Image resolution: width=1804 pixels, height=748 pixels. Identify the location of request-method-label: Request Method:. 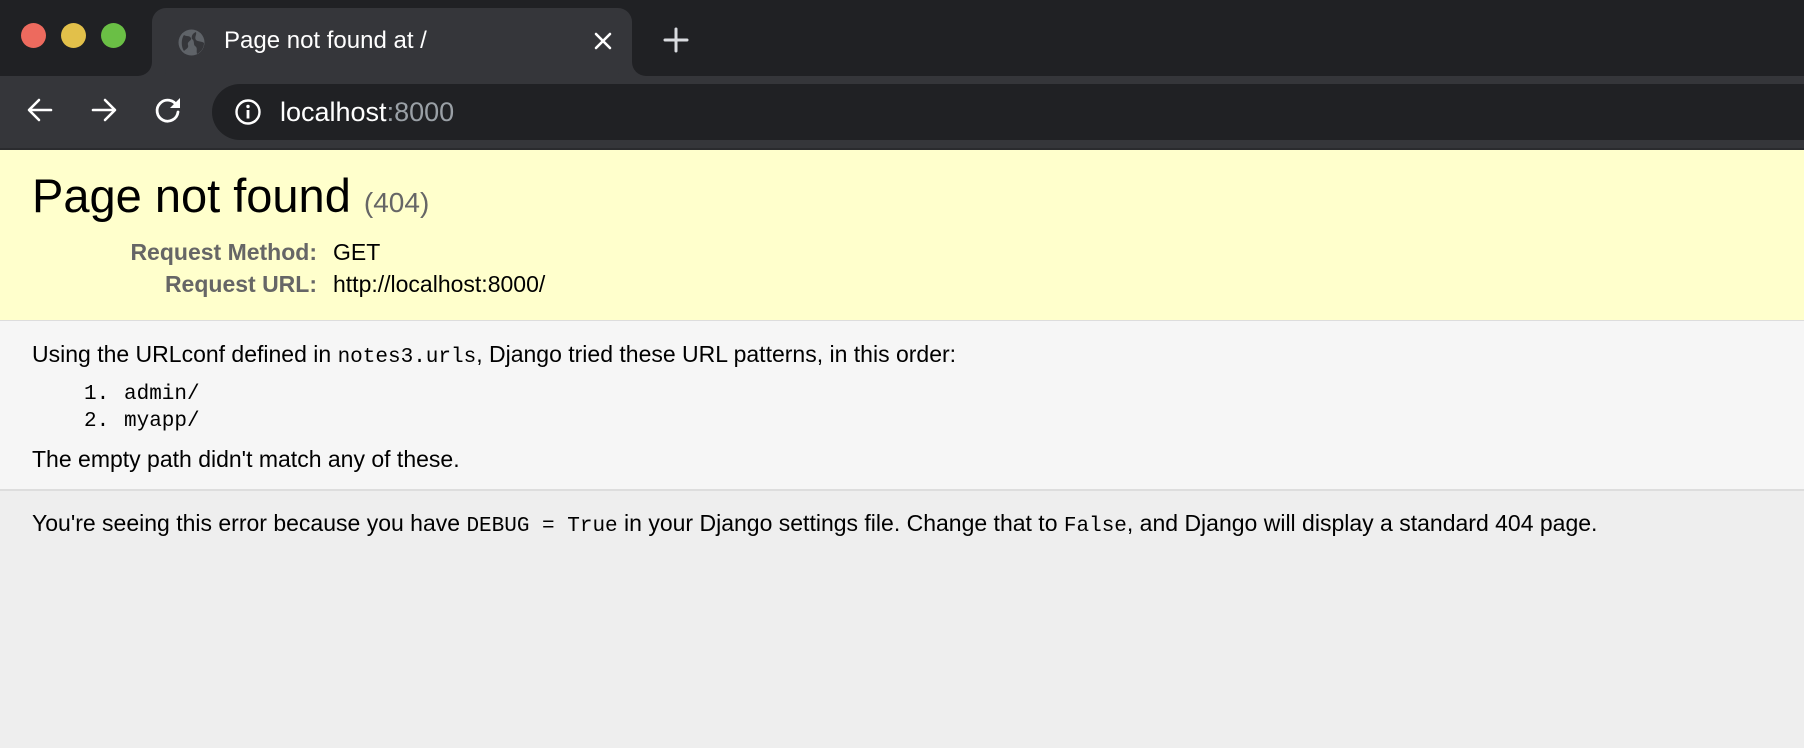
(223, 252).